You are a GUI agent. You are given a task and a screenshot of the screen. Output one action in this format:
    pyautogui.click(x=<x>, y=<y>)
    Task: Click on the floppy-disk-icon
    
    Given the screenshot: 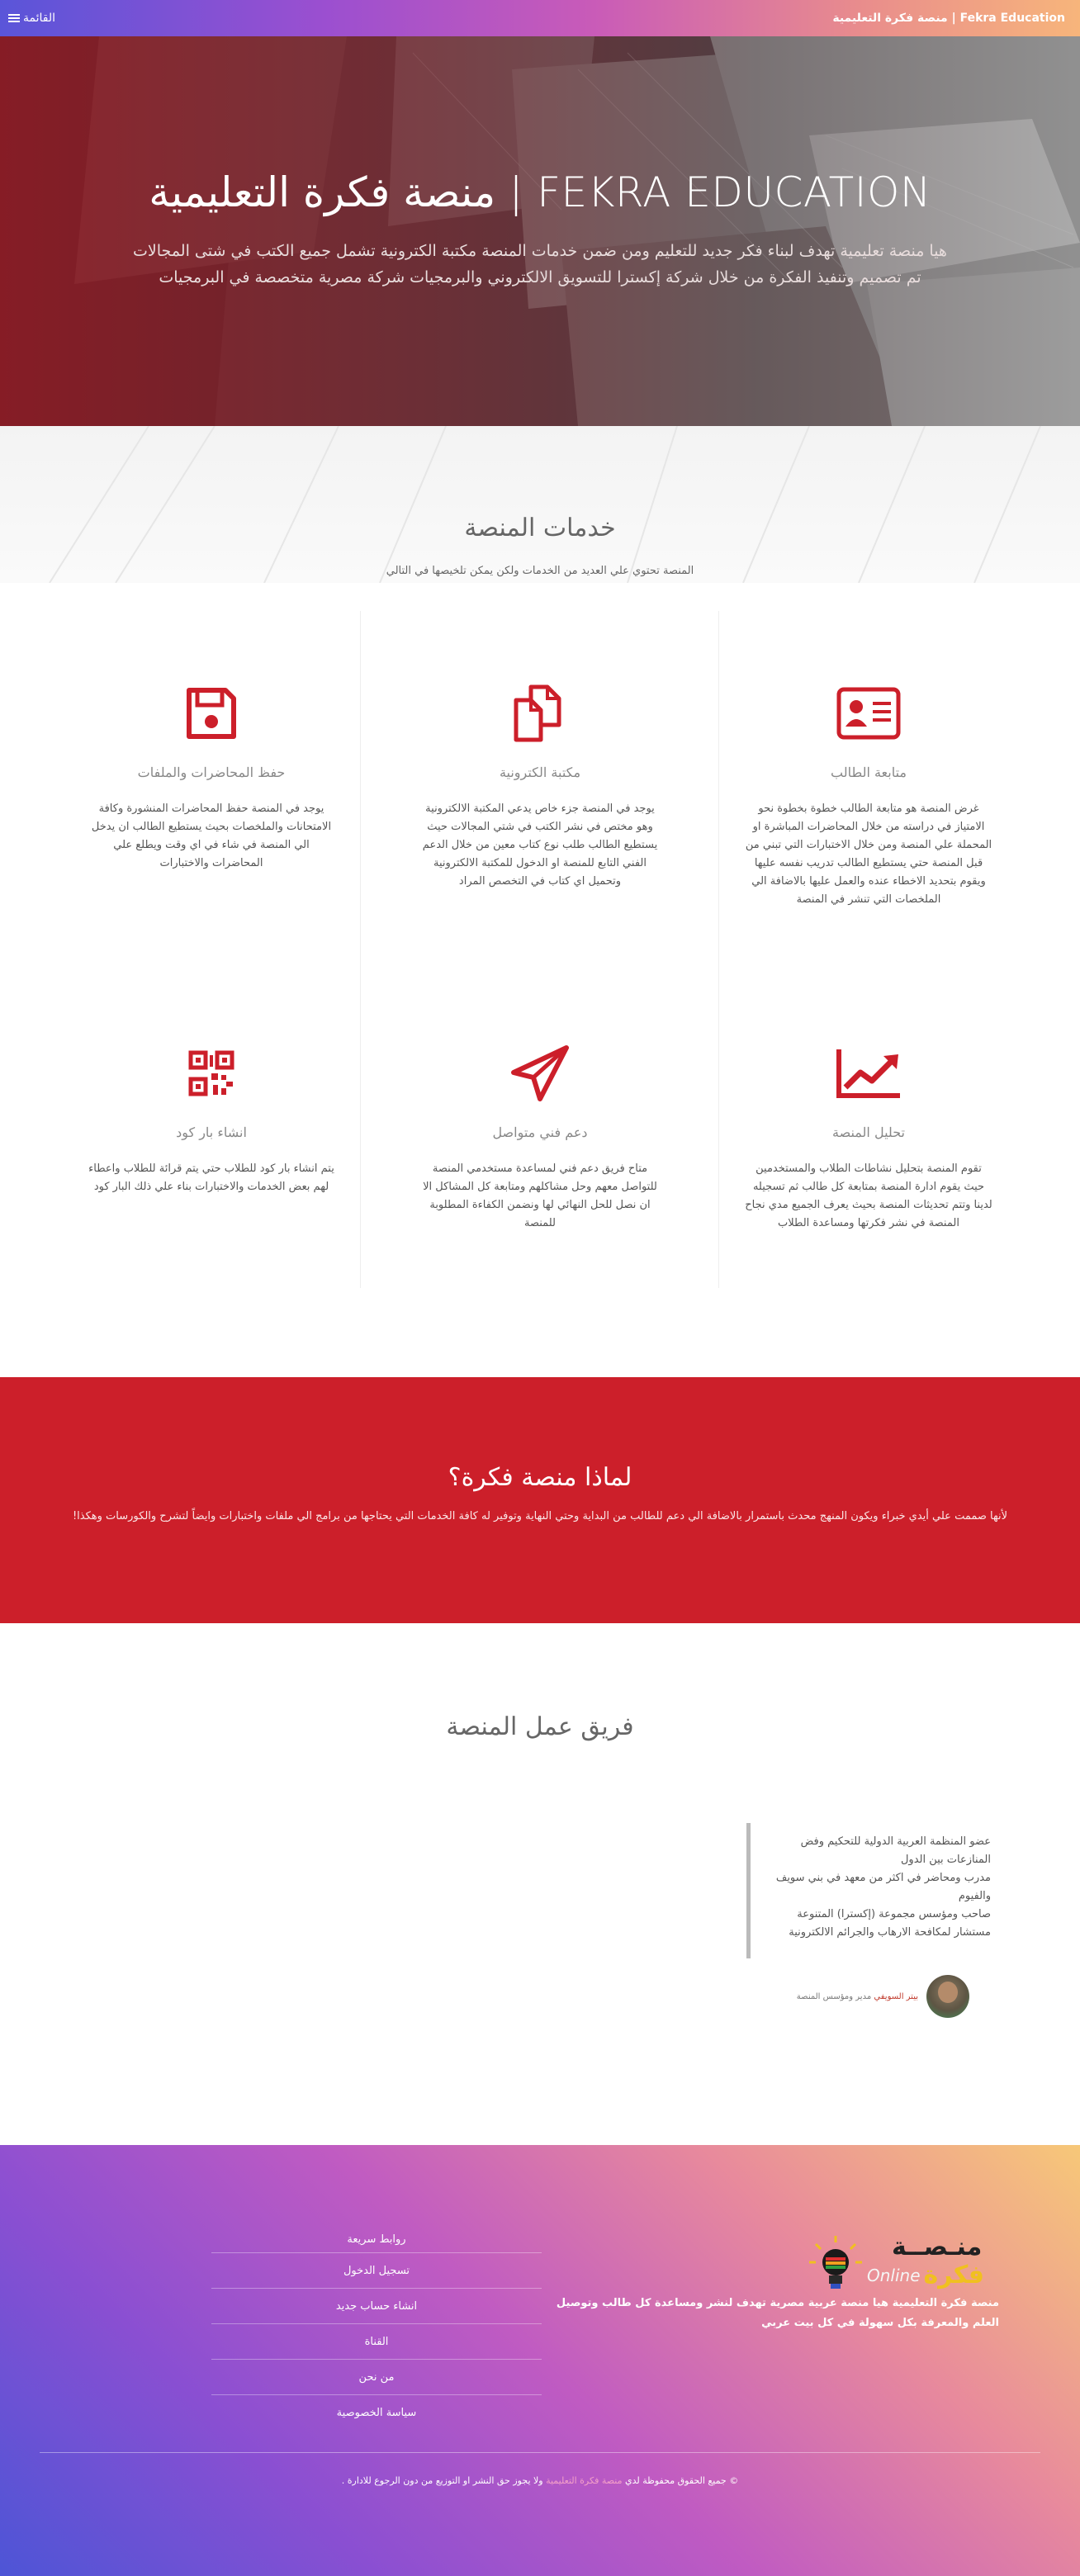 What is the action you would take?
    pyautogui.click(x=211, y=713)
    